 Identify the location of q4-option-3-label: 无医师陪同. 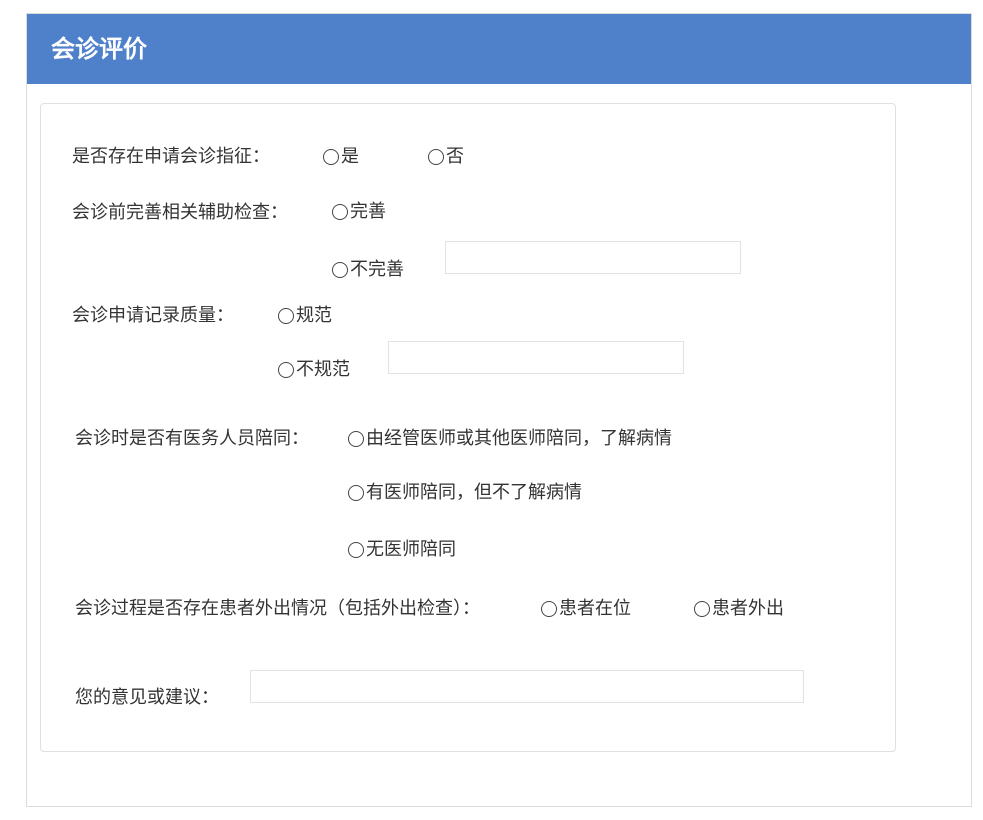
(411, 549).